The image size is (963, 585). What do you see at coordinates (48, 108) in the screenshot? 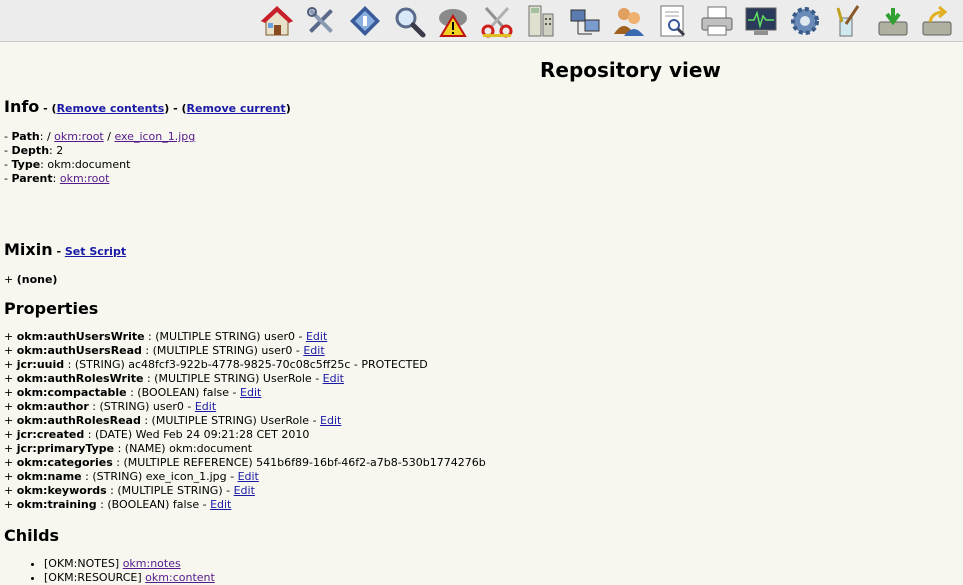
I see `info-sep-1: - (` at bounding box center [48, 108].